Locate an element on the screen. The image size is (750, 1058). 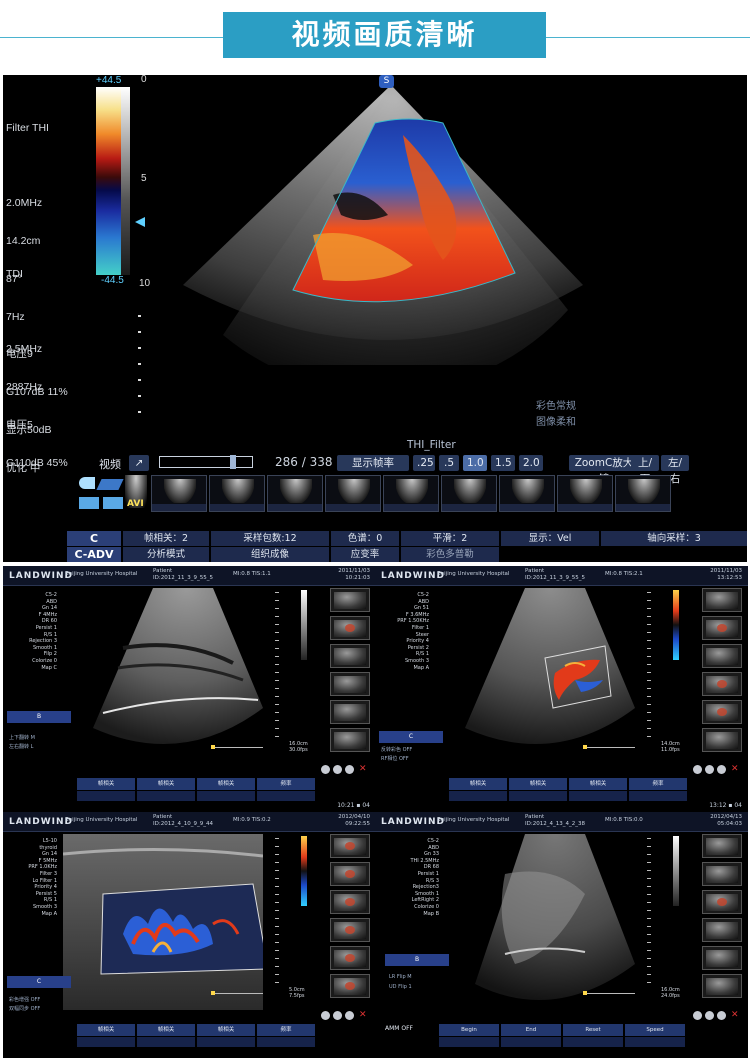
rate-option: 1.5 is located at coordinates (503, 463).